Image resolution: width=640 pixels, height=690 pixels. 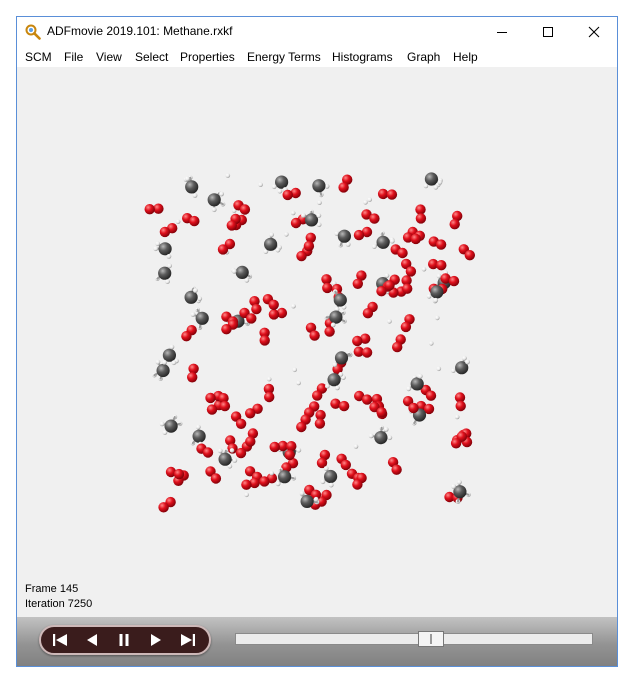 I want to click on window-title: ADFmovie 2019.101: Methane.rxkf, so click(x=140, y=31).